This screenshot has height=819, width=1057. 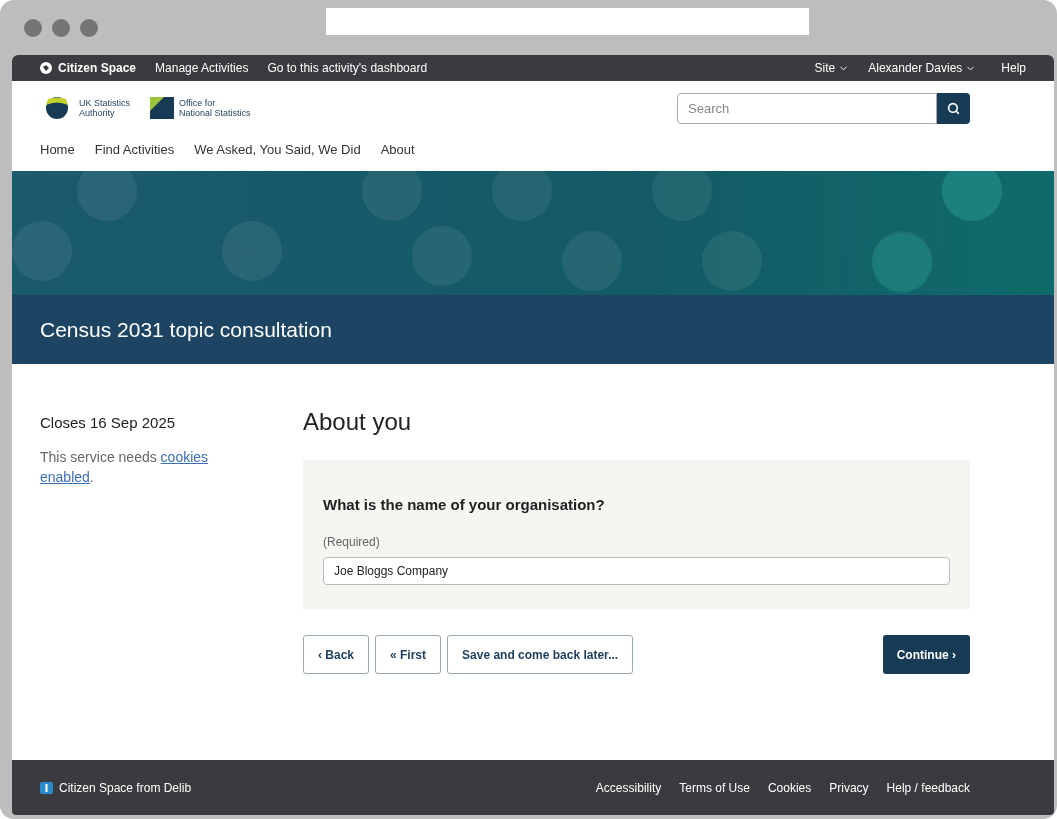 I want to click on footer-link: Cookies, so click(x=789, y=787).